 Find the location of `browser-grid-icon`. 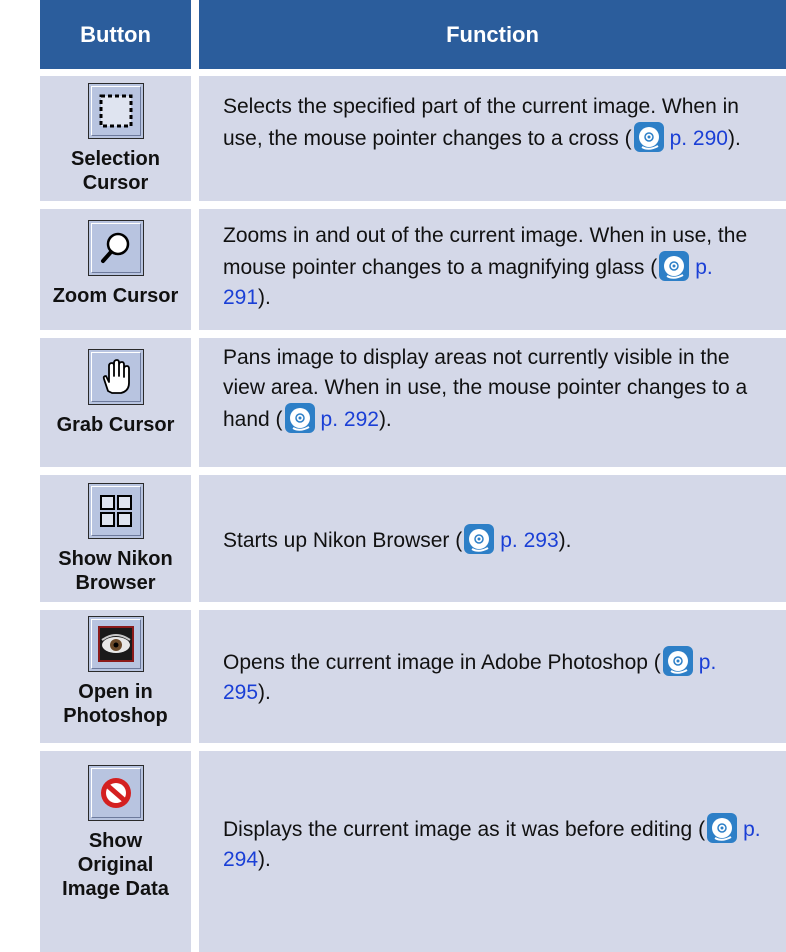

browser-grid-icon is located at coordinates (115, 511).